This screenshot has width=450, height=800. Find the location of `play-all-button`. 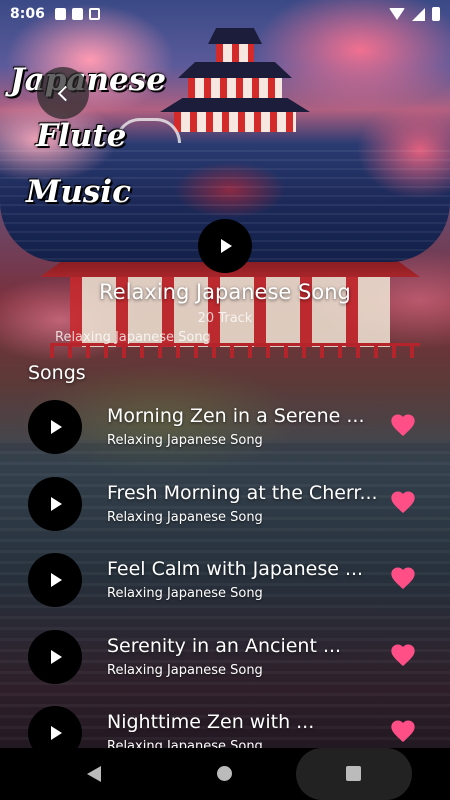

play-all-button is located at coordinates (225, 246).